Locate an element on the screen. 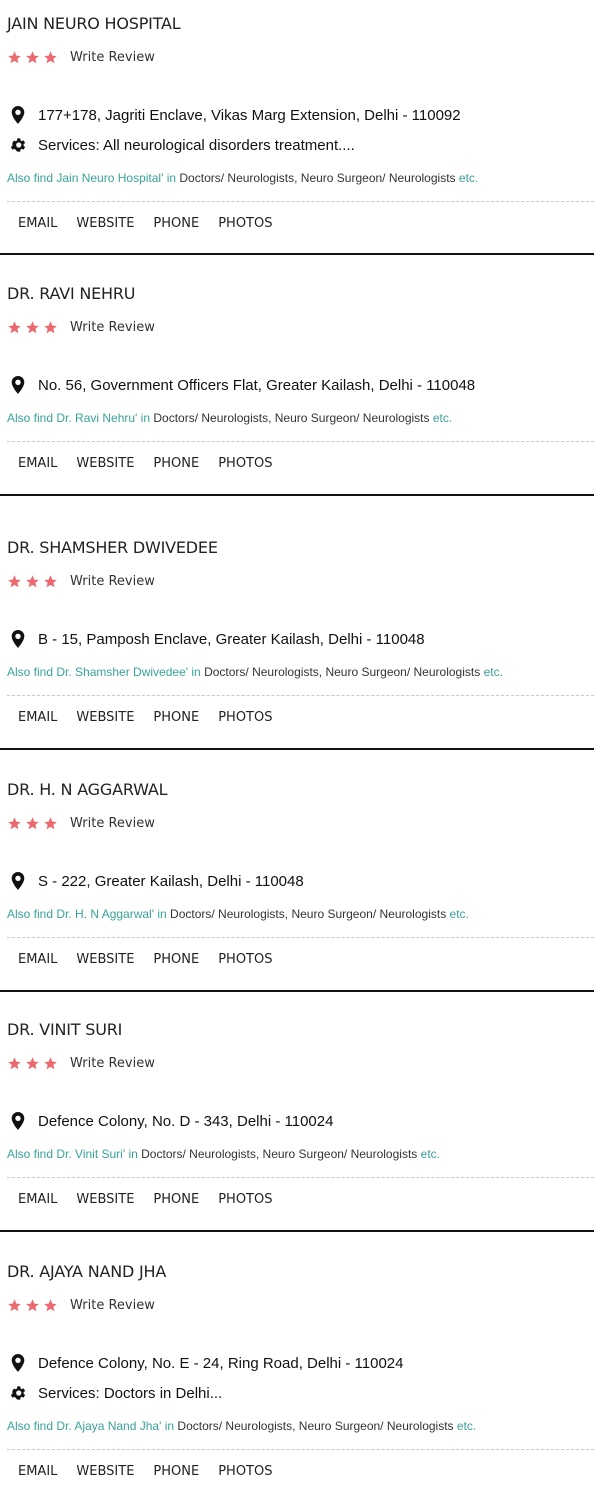 The width and height of the screenshot is (594, 1496). also-find-name: Dr. Vinit Suri' is located at coordinates (91, 1154).